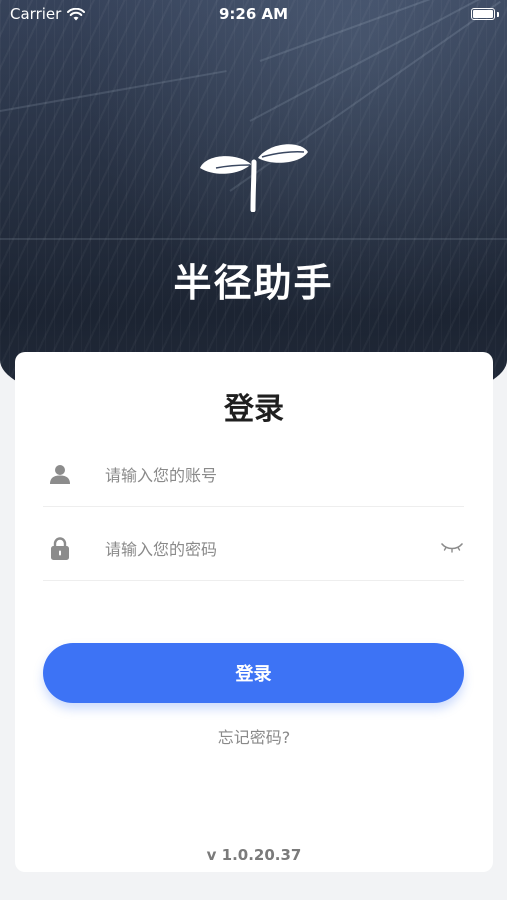  What do you see at coordinates (254, 855) in the screenshot?
I see `version-label: v 1.0.20.37` at bounding box center [254, 855].